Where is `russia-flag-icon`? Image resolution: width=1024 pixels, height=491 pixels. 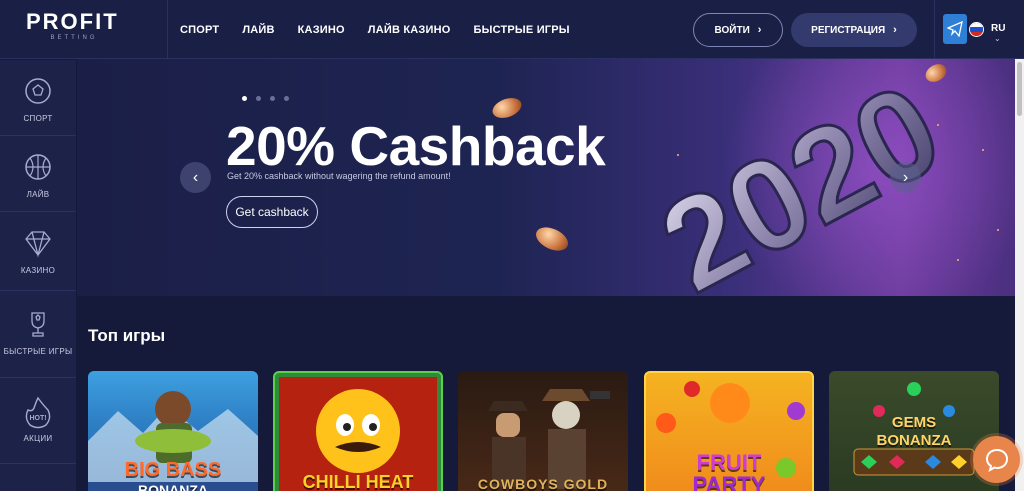
russia-flag-icon is located at coordinates (976, 29).